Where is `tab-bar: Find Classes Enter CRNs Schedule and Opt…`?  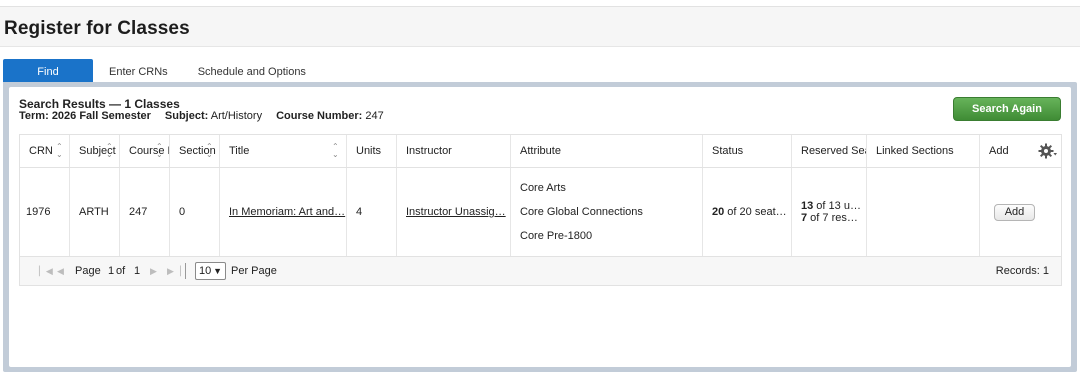 tab-bar: Find Classes Enter CRNs Schedule and Opt… is located at coordinates (162, 81).